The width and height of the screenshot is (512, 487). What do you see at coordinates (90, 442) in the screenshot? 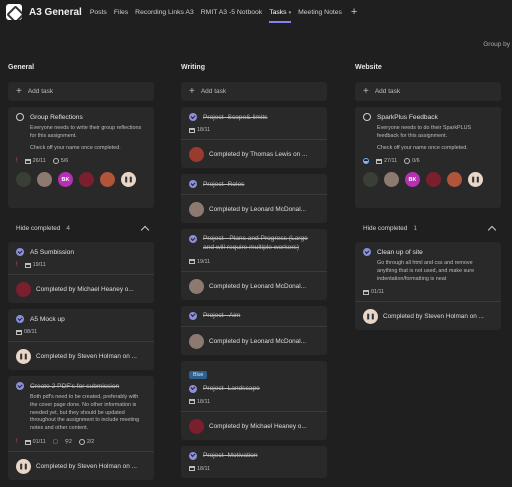
I see `checklist-count: 2/2` at bounding box center [90, 442].